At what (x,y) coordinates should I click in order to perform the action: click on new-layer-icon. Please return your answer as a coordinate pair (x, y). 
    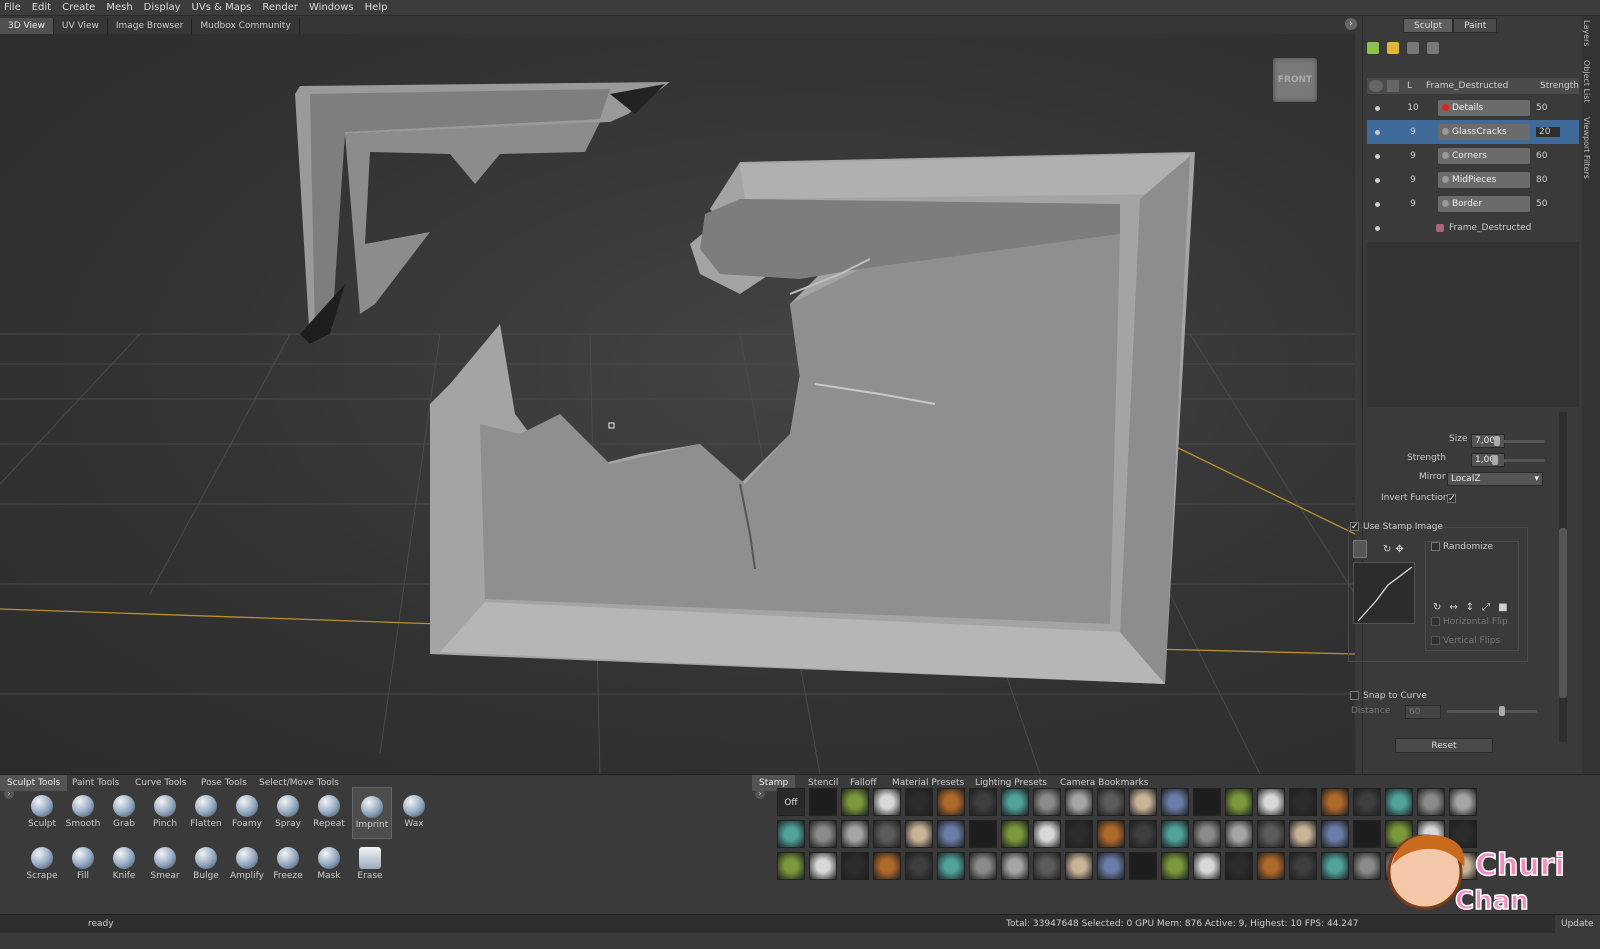
    Looking at the image, I should click on (1373, 48).